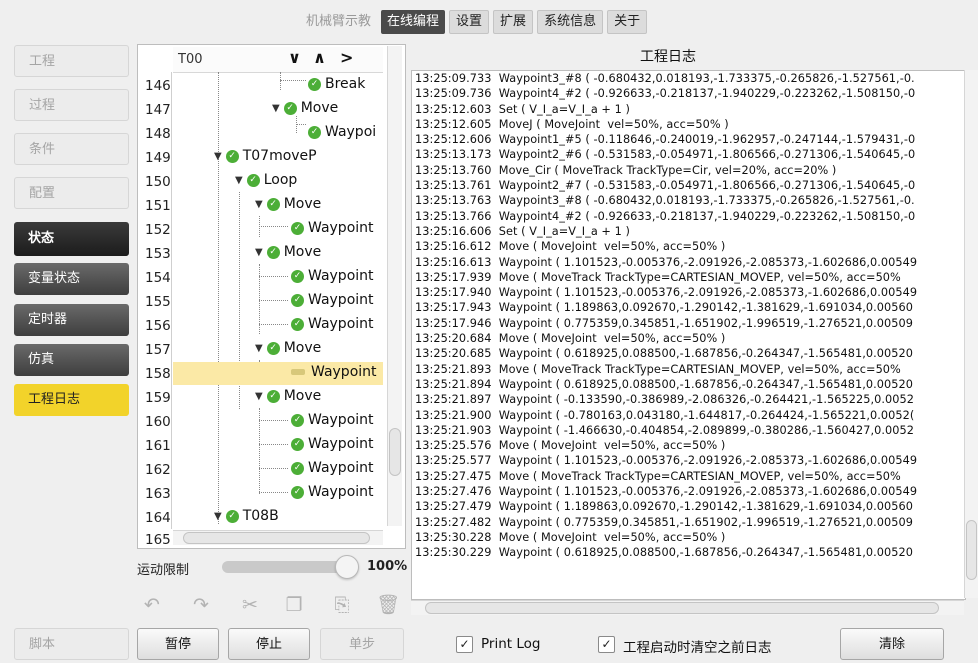 The width and height of the screenshot is (978, 663). I want to click on sidebar-item-timer: 定时器, so click(71, 320).